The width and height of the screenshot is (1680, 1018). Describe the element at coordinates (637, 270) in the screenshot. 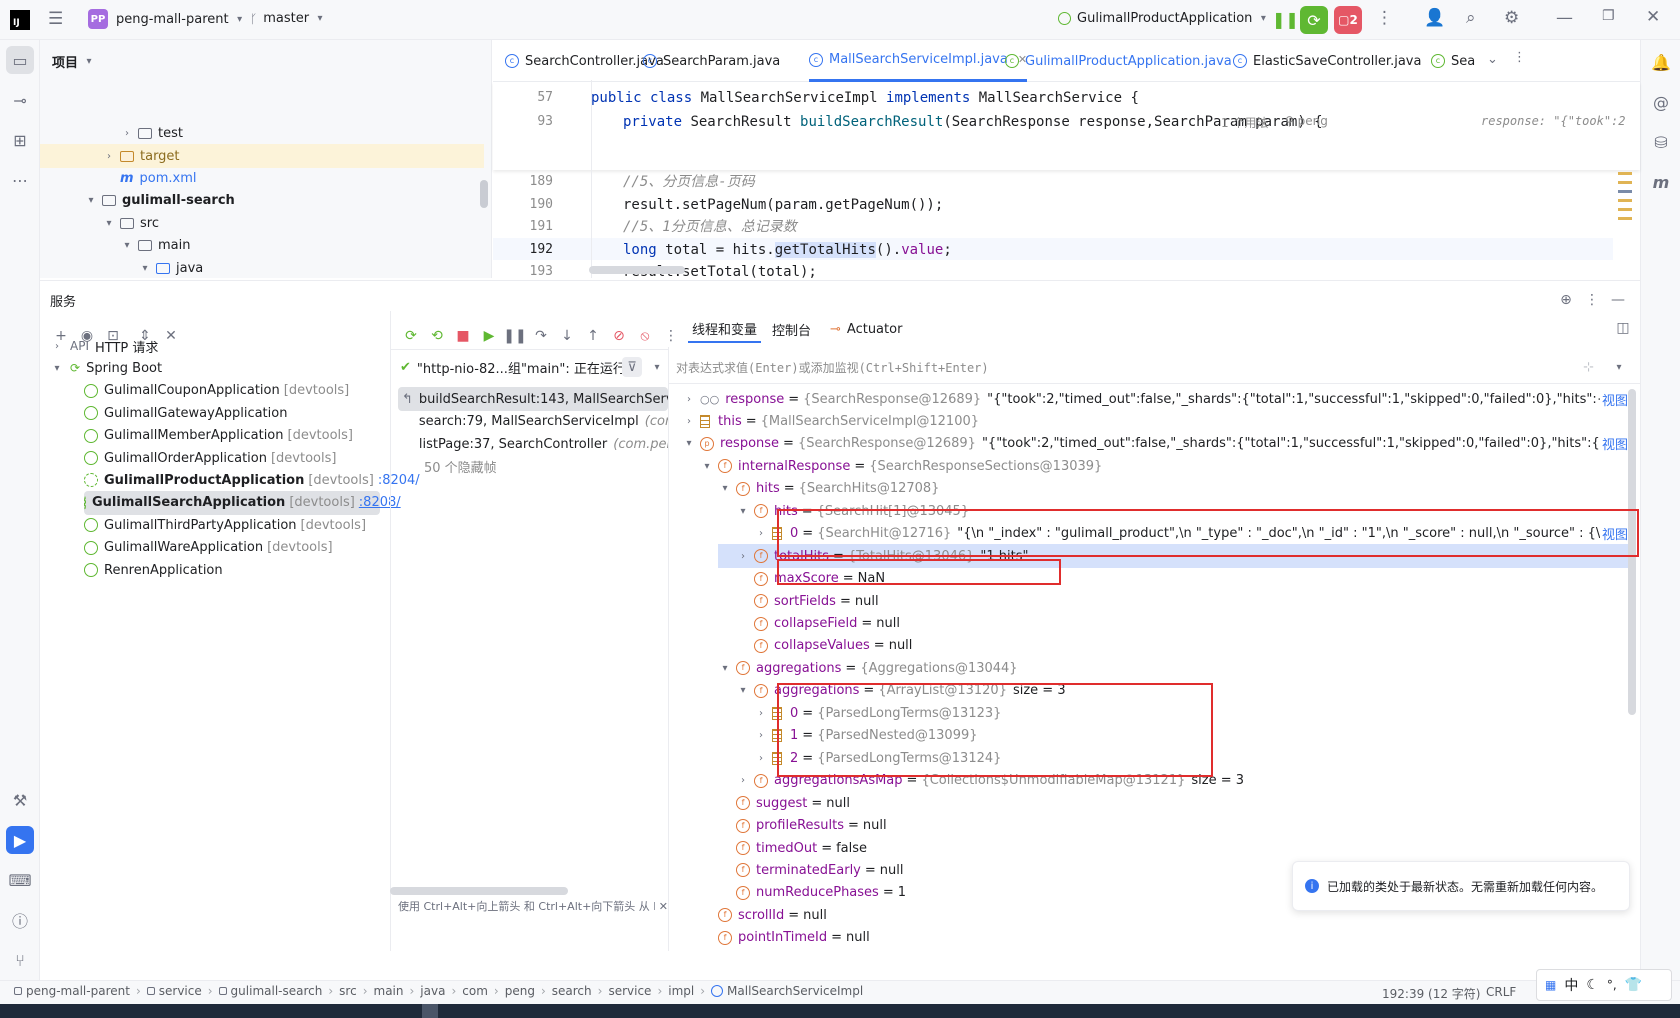

I see `horizontal-scrollbar` at that location.